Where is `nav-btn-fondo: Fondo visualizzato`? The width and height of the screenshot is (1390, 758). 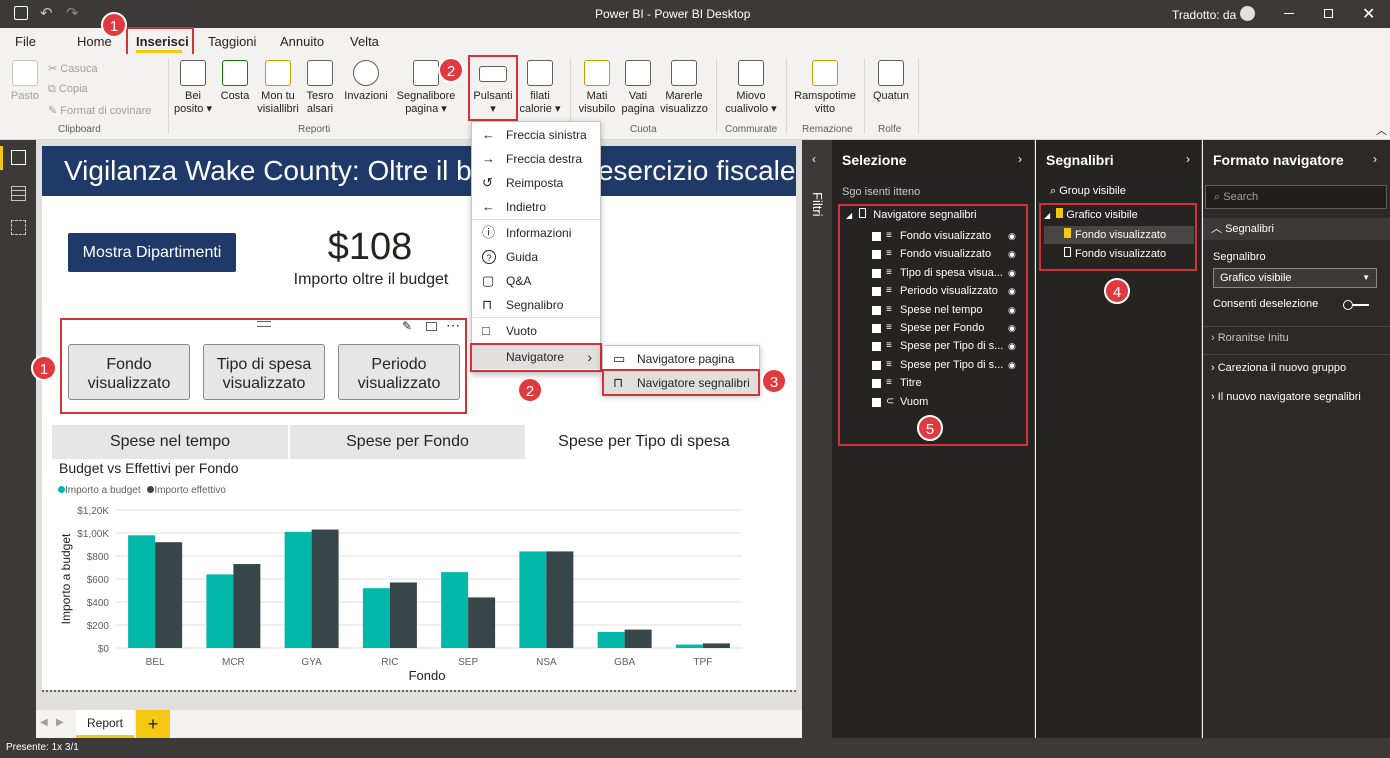
nav-btn-fondo: Fondo visualizzato is located at coordinates (129, 372).